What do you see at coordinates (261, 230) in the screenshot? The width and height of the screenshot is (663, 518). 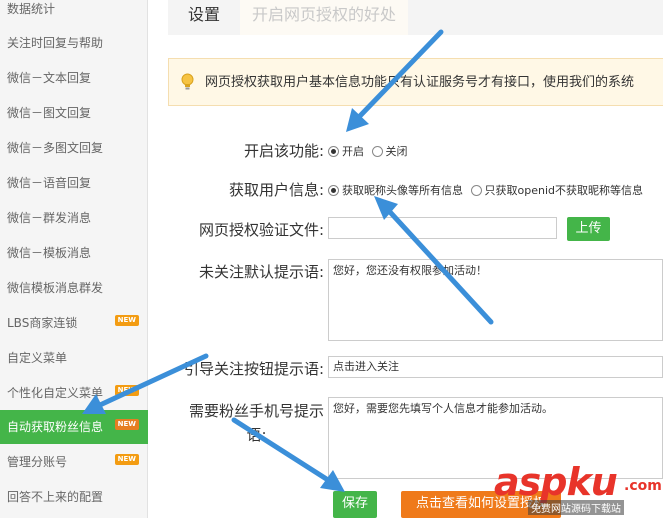 I see `verify-file-label: 网页授权验证文件:` at bounding box center [261, 230].